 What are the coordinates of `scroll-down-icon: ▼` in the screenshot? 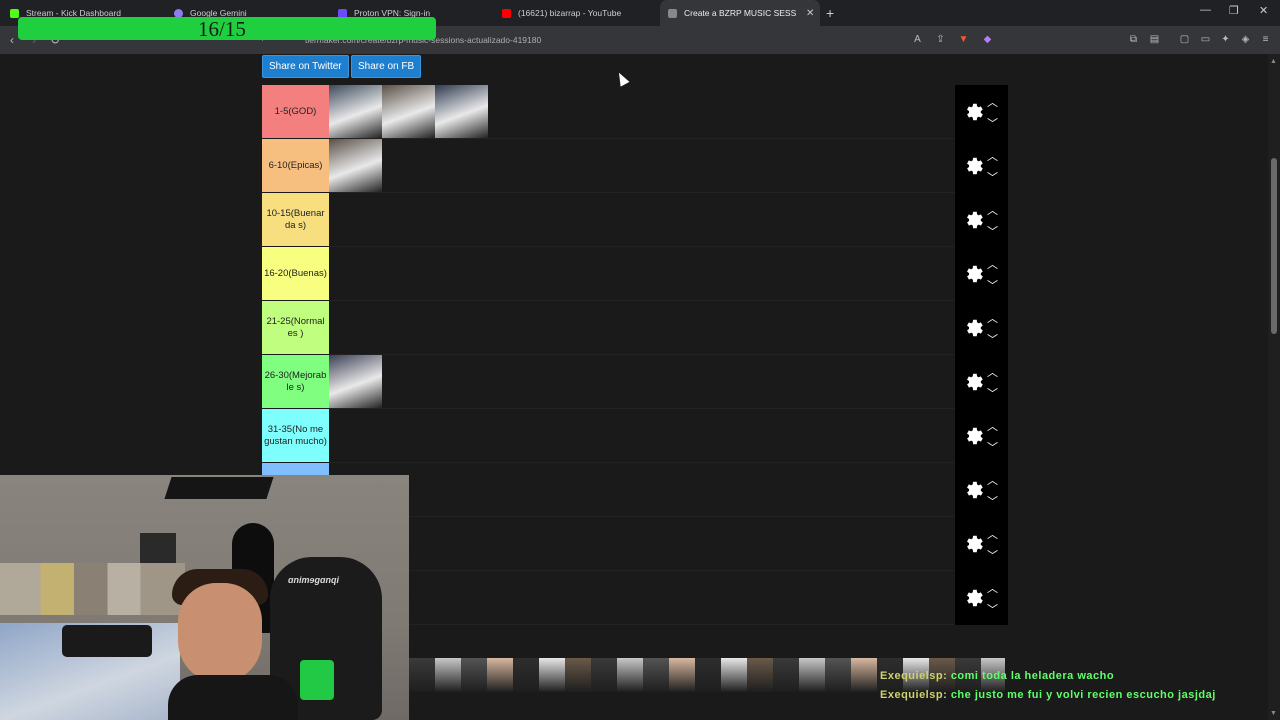 It's located at (1273, 713).